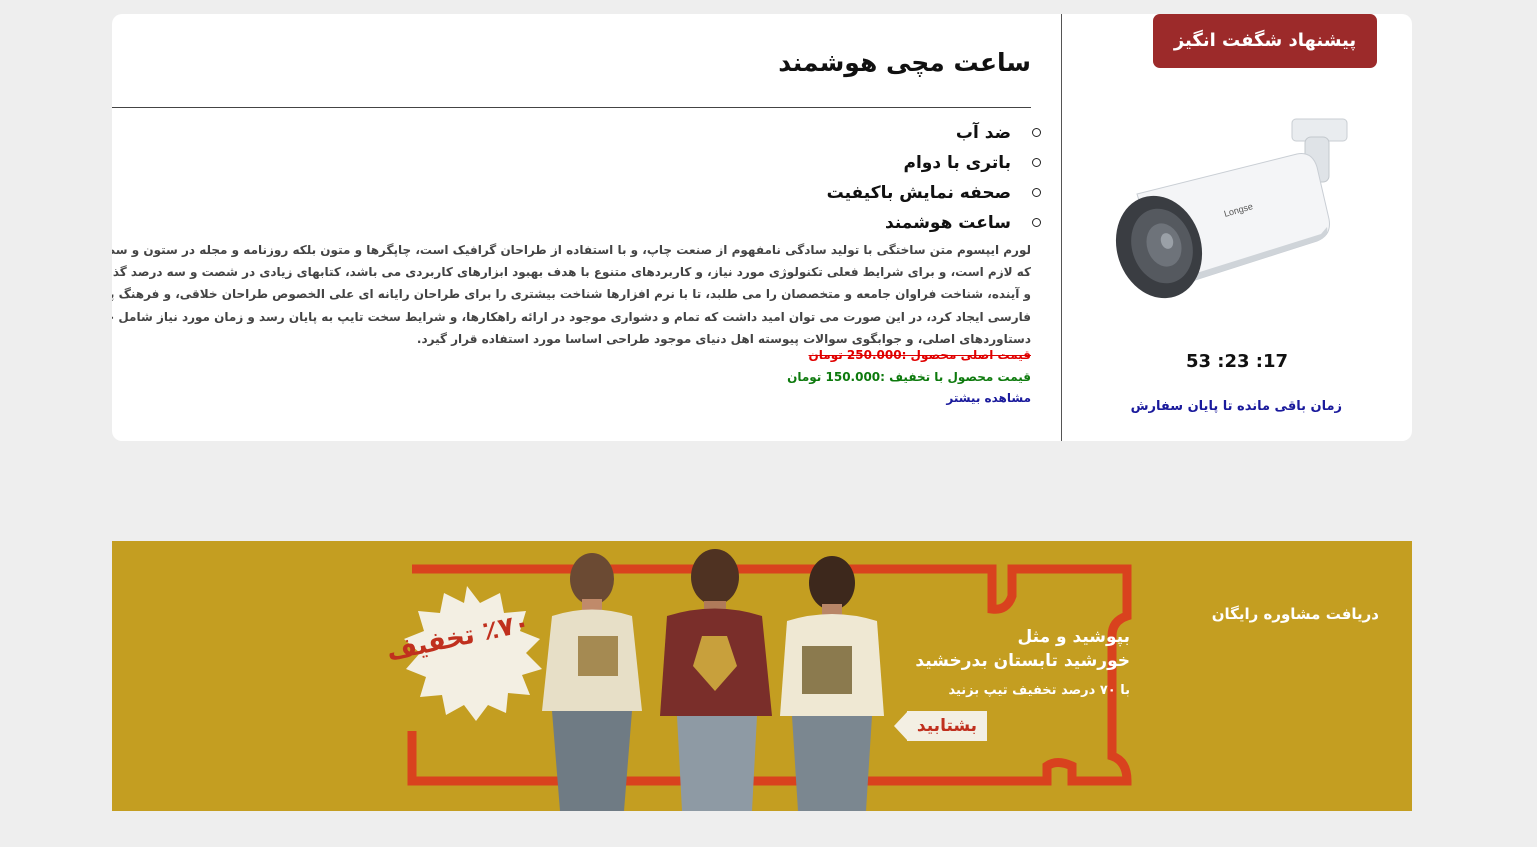 The width and height of the screenshot is (1537, 847). I want to click on models-figures, so click(713, 680).